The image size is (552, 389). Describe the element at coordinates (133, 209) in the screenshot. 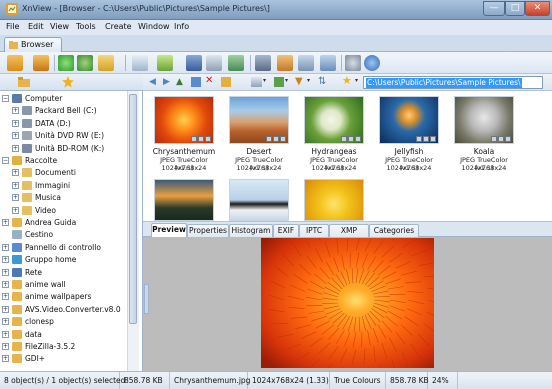

I see `tree-scrollbar-thumb` at that location.